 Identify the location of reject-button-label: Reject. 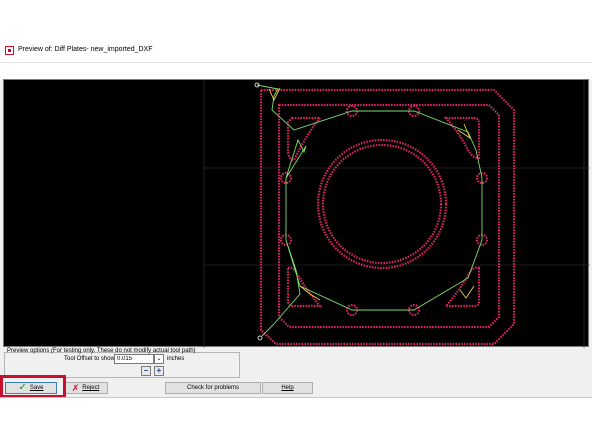
(91, 388).